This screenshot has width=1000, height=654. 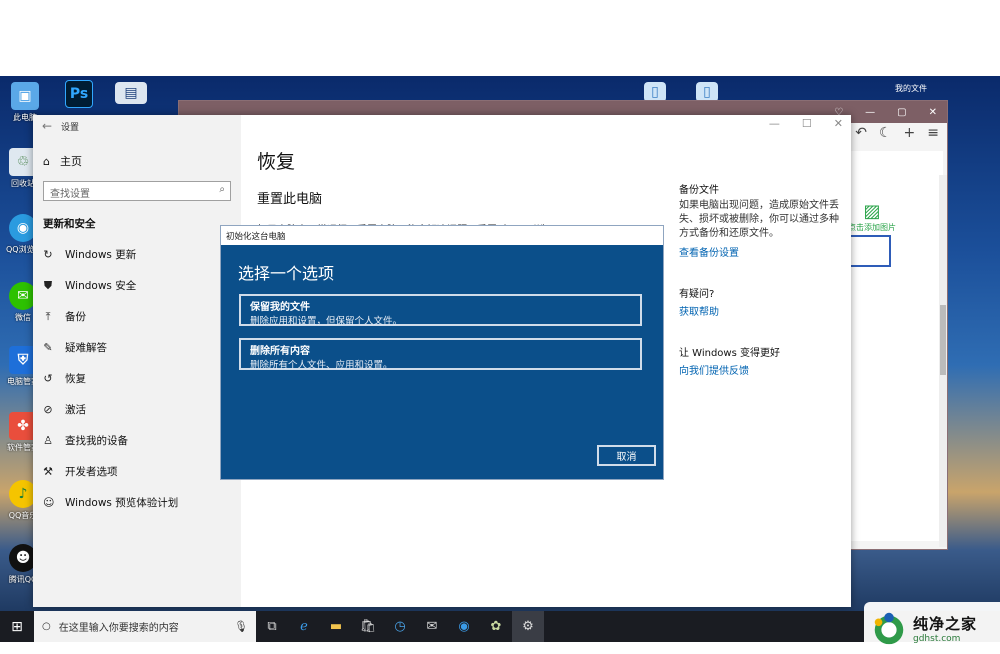 I want to click on home-label: 主页, so click(x=70, y=161).